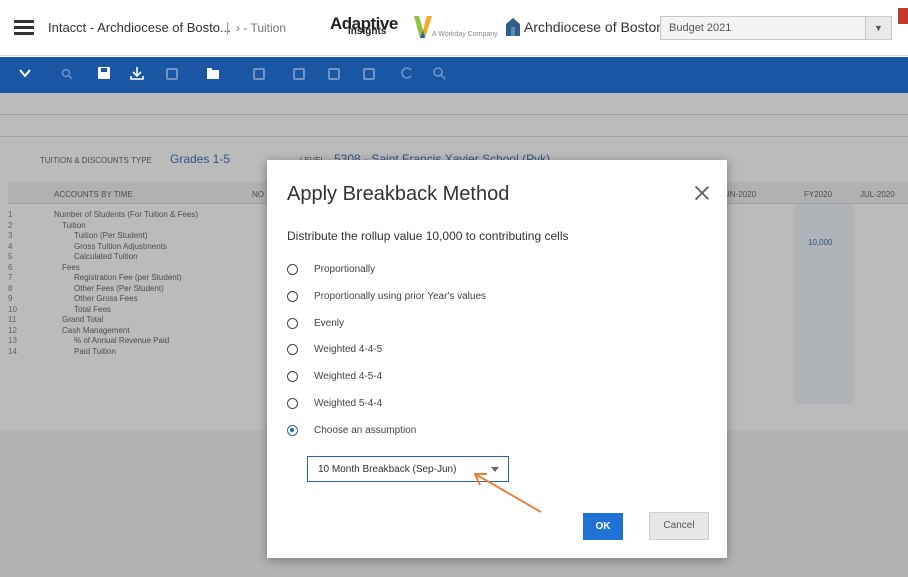 This screenshot has height=577, width=908. Describe the element at coordinates (213, 75) in the screenshot. I see `folder-icon` at that location.